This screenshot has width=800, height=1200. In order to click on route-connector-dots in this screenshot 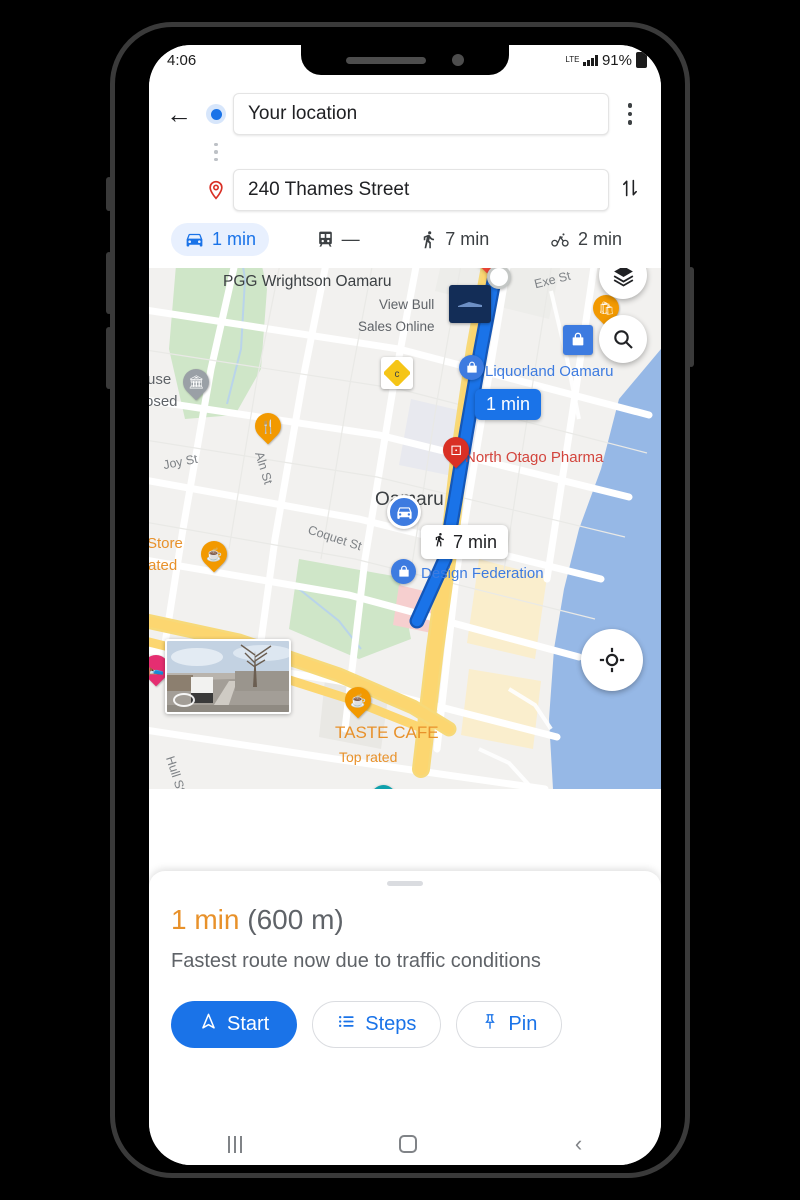, I will do `click(216, 152)`.